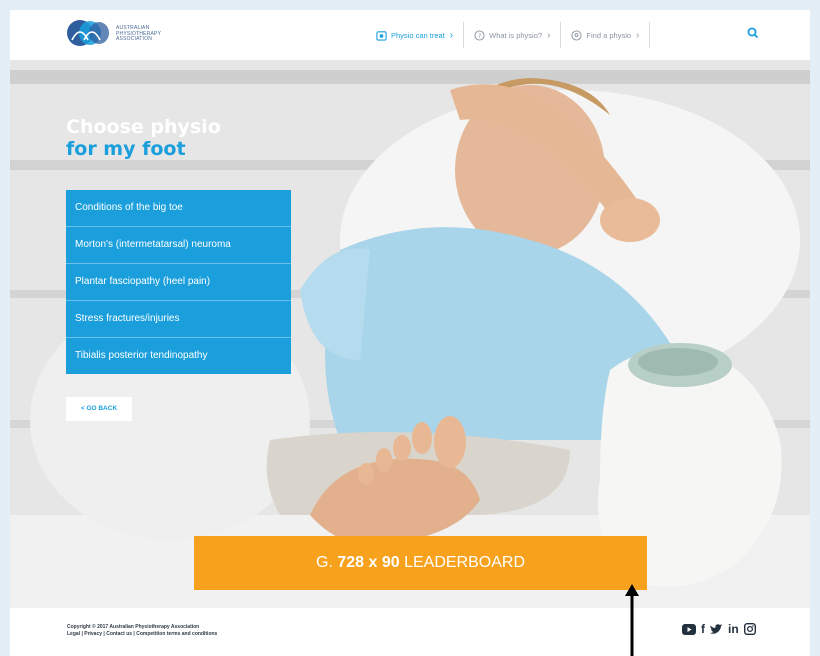 The height and width of the screenshot is (656, 820). I want to click on go-back-button: < GO BACK, so click(99, 409).